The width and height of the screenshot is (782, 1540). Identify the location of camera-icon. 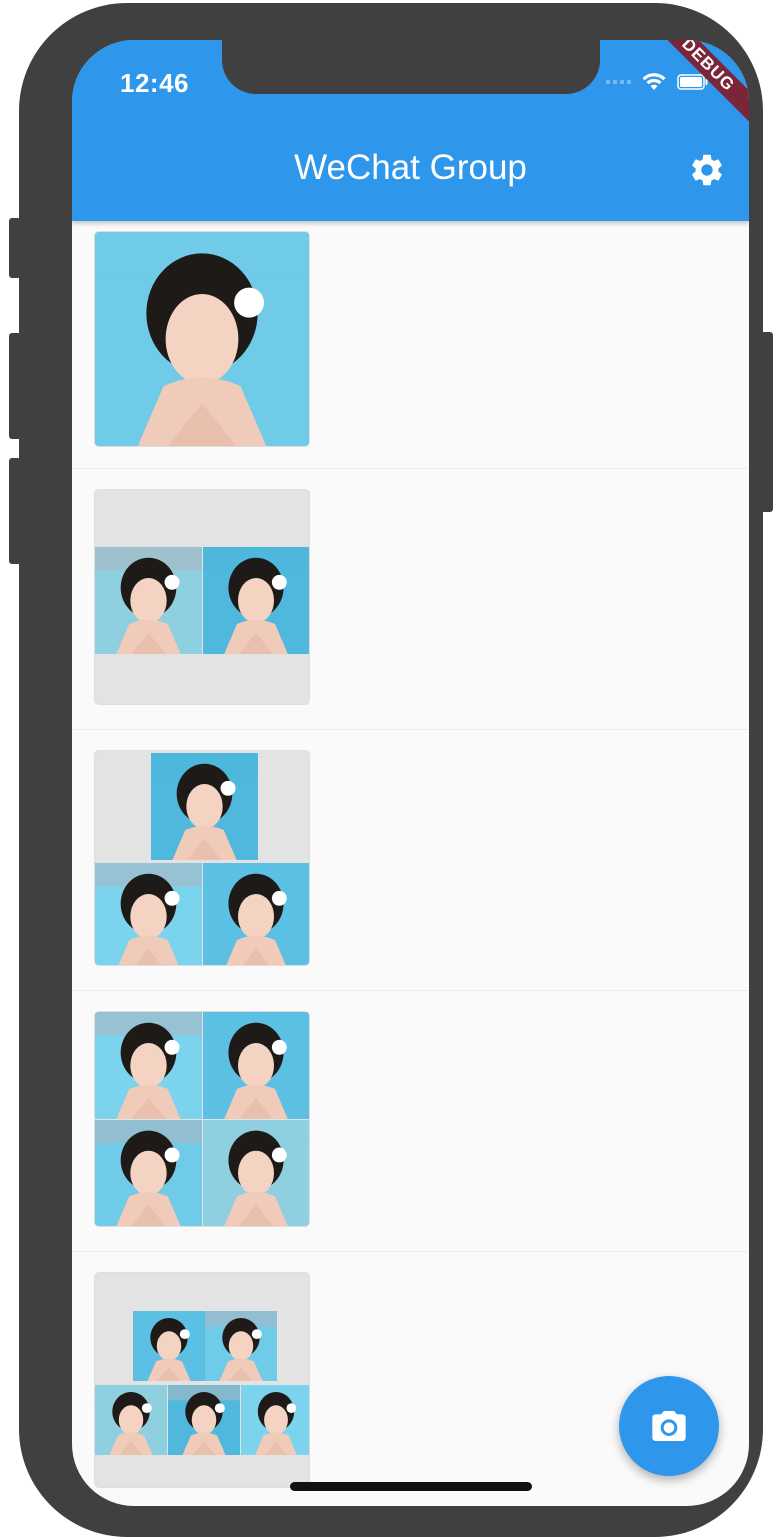
(669, 1426).